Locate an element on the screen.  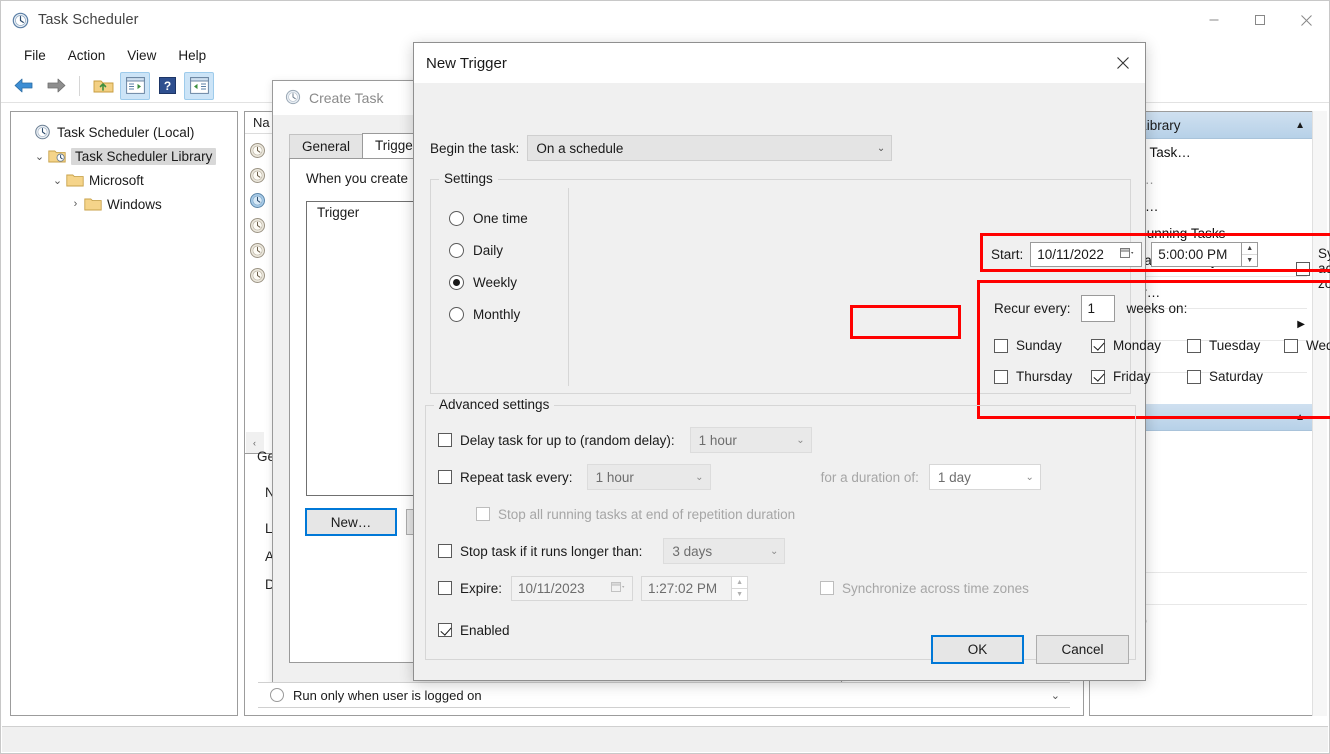
tree-node-label: Task Scheduler (Local) is located at coordinates (126, 132).